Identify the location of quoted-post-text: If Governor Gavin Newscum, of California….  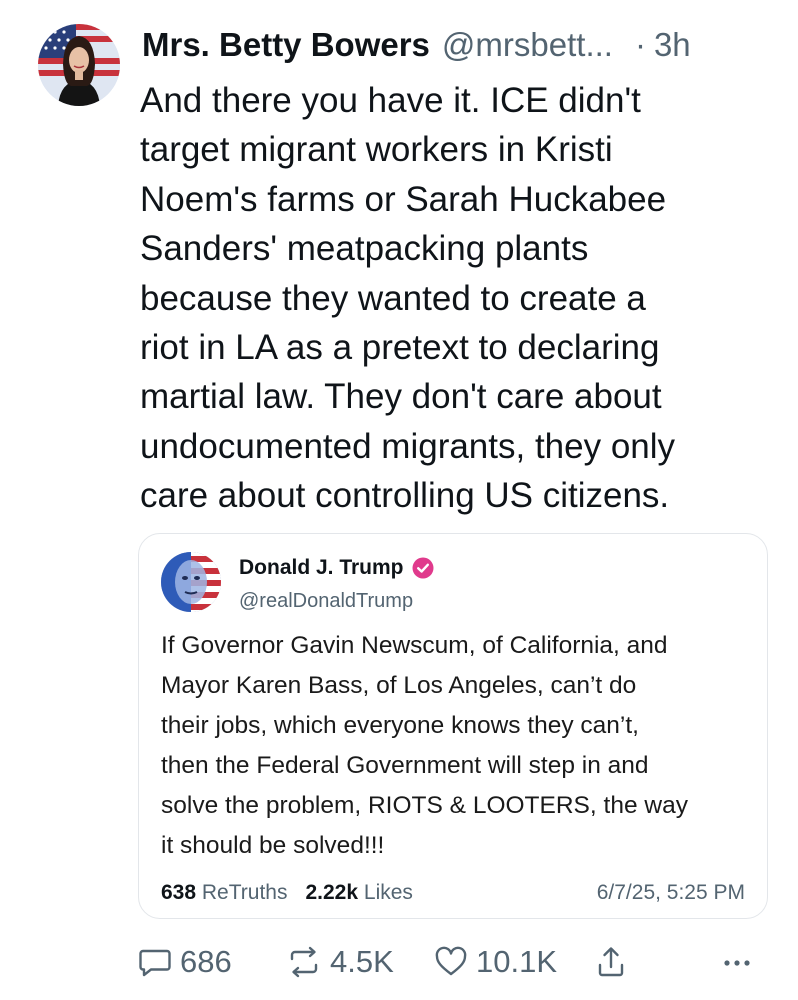
(424, 745).